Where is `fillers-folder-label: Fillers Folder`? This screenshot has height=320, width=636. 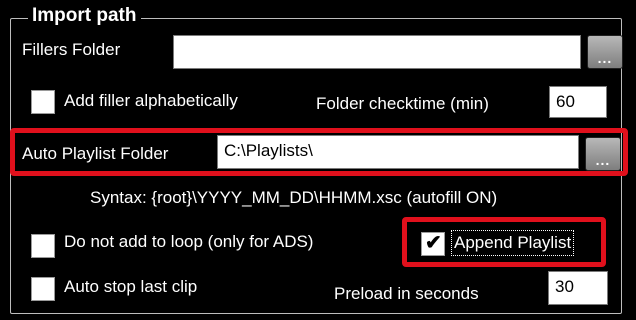 fillers-folder-label: Fillers Folder is located at coordinates (71, 49).